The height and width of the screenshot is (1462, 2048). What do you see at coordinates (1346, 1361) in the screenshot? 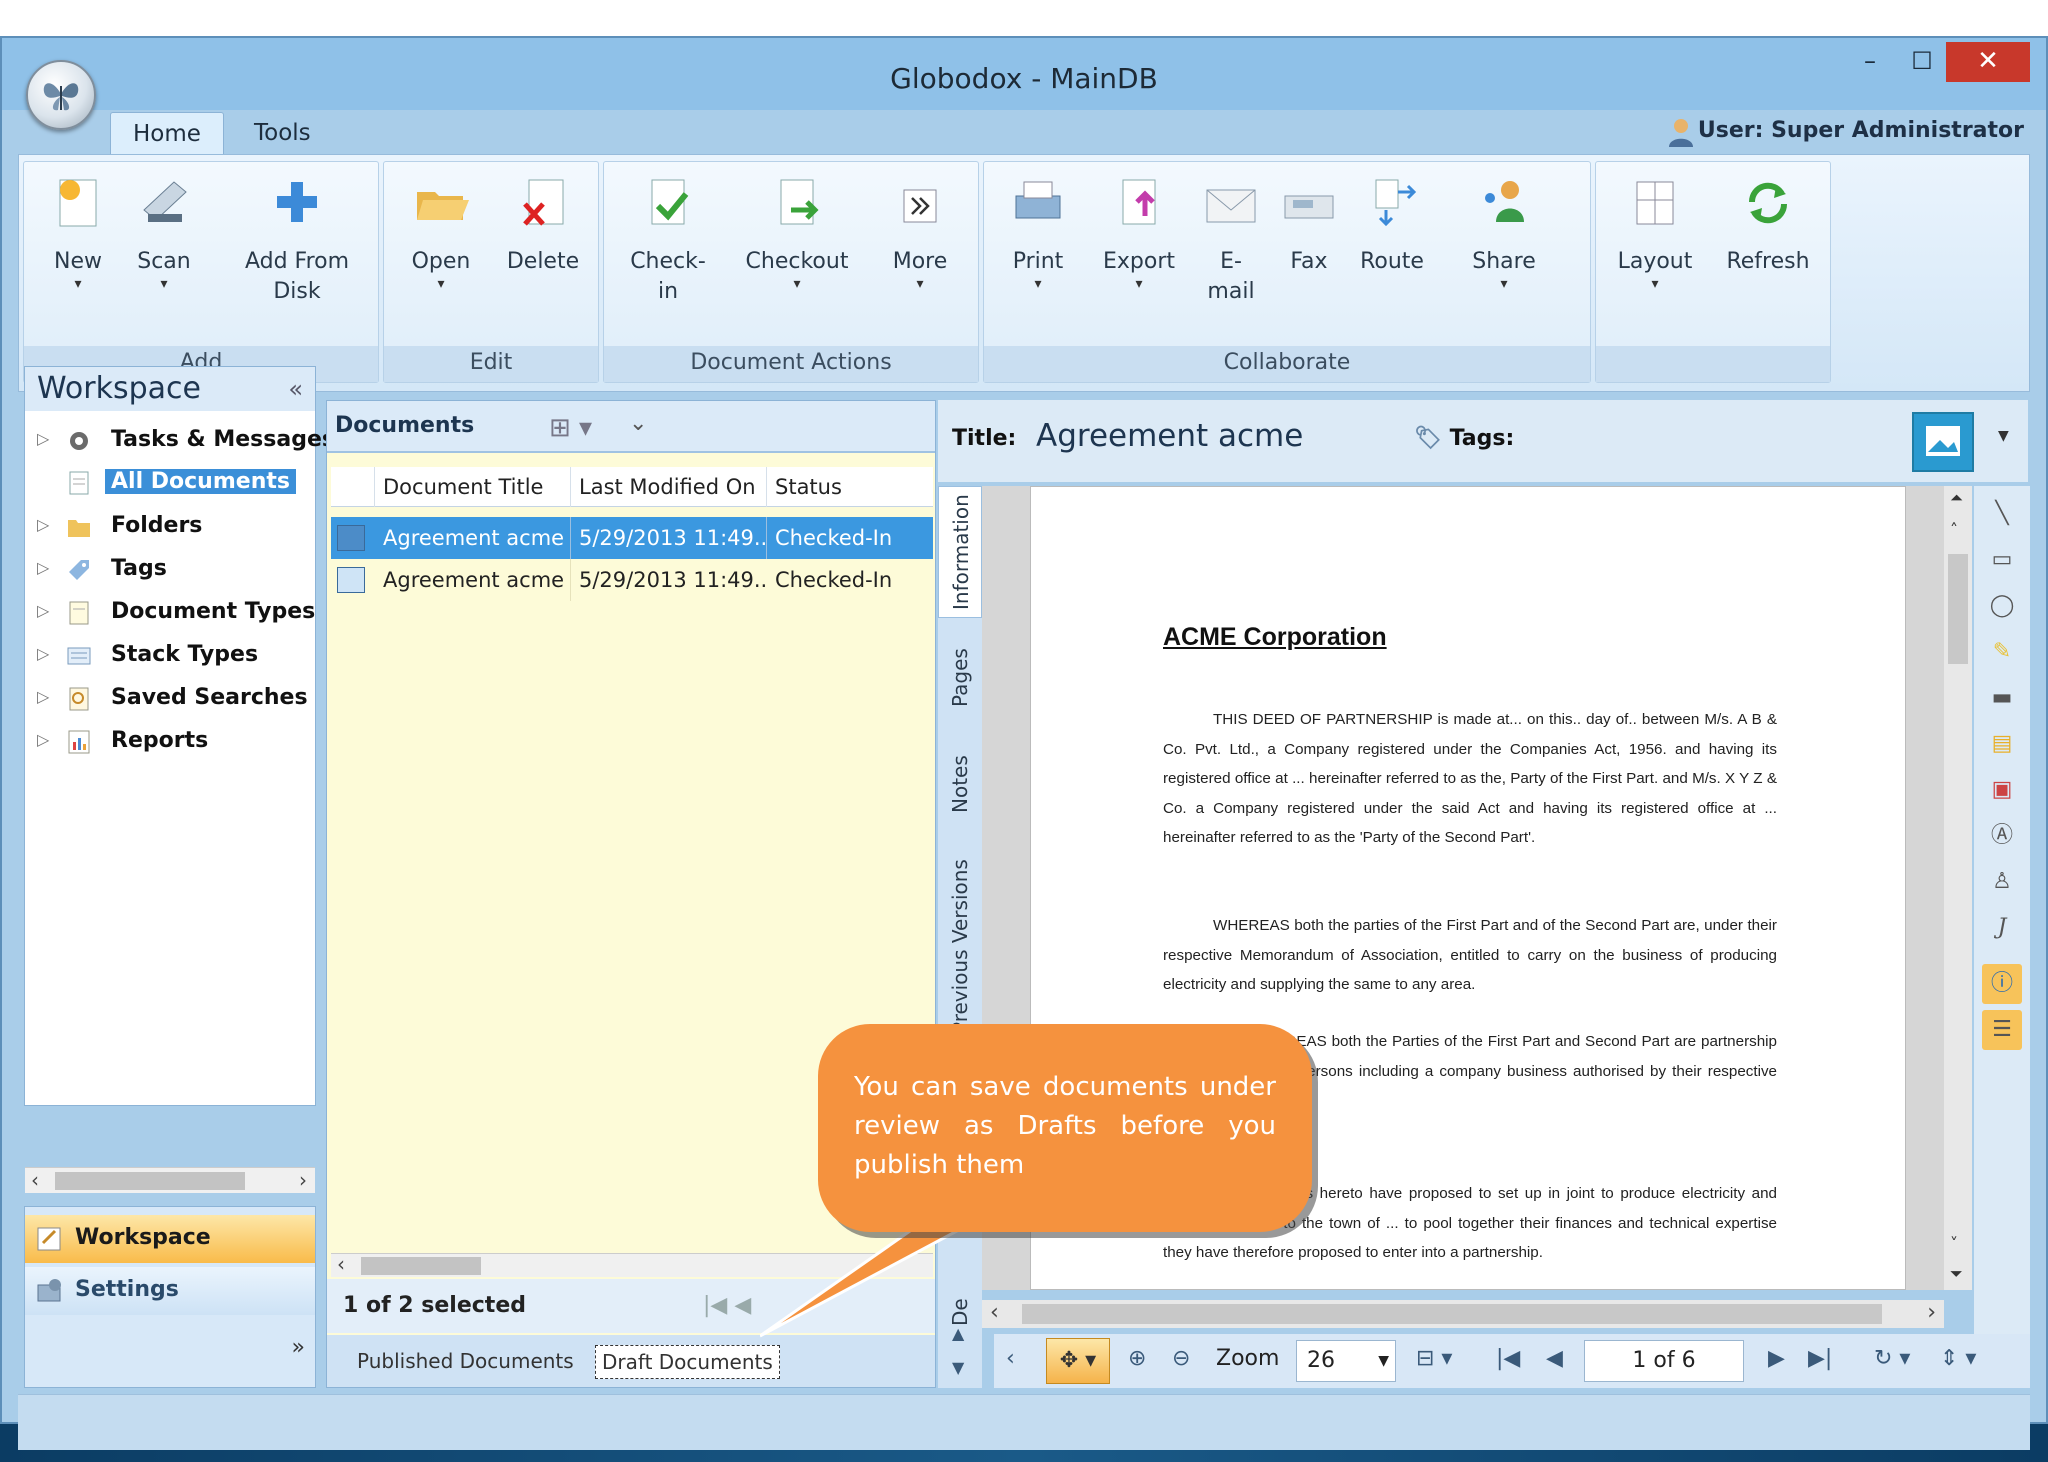
I see `zoom-select: 26 ▼` at bounding box center [1346, 1361].